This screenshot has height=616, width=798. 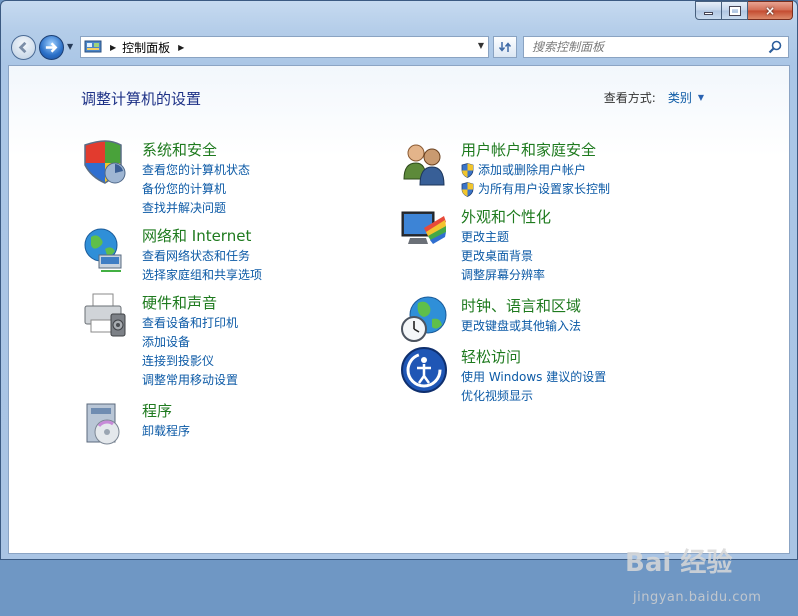 I want to click on category-title-clock-language-region: 时钟、语言和区域, so click(x=521, y=305).